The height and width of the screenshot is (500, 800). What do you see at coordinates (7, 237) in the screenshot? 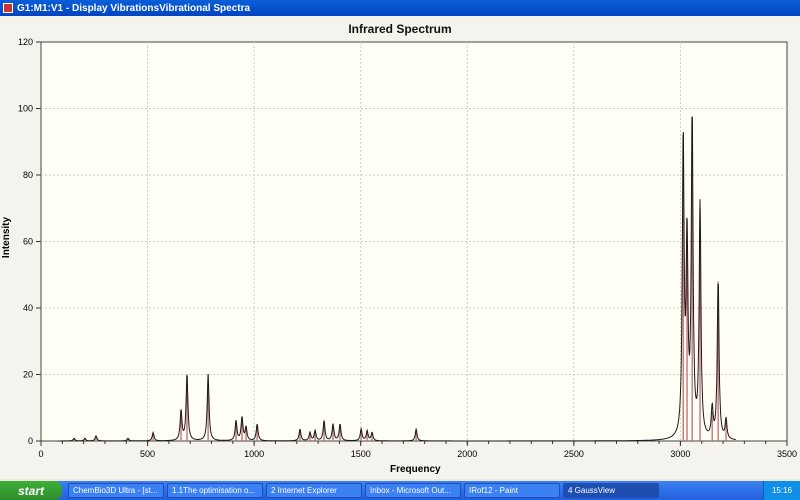
I see `y-axis-label: Intensity` at bounding box center [7, 237].